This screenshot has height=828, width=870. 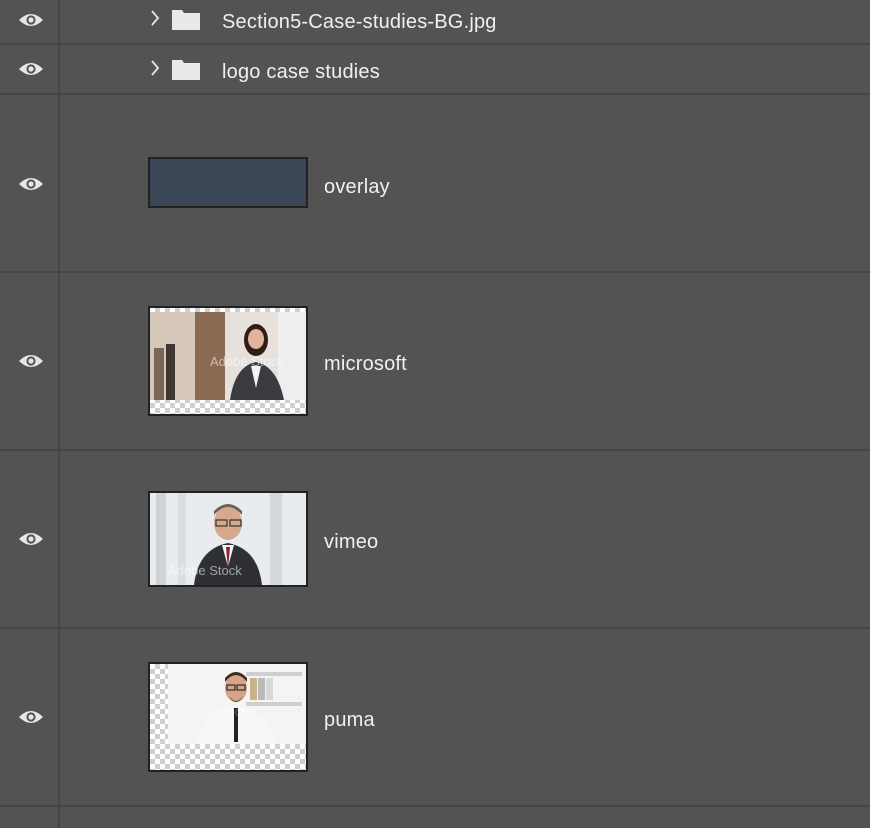 I want to click on puma-photo-thumbnail: Adobe Stock, so click(x=228, y=717).